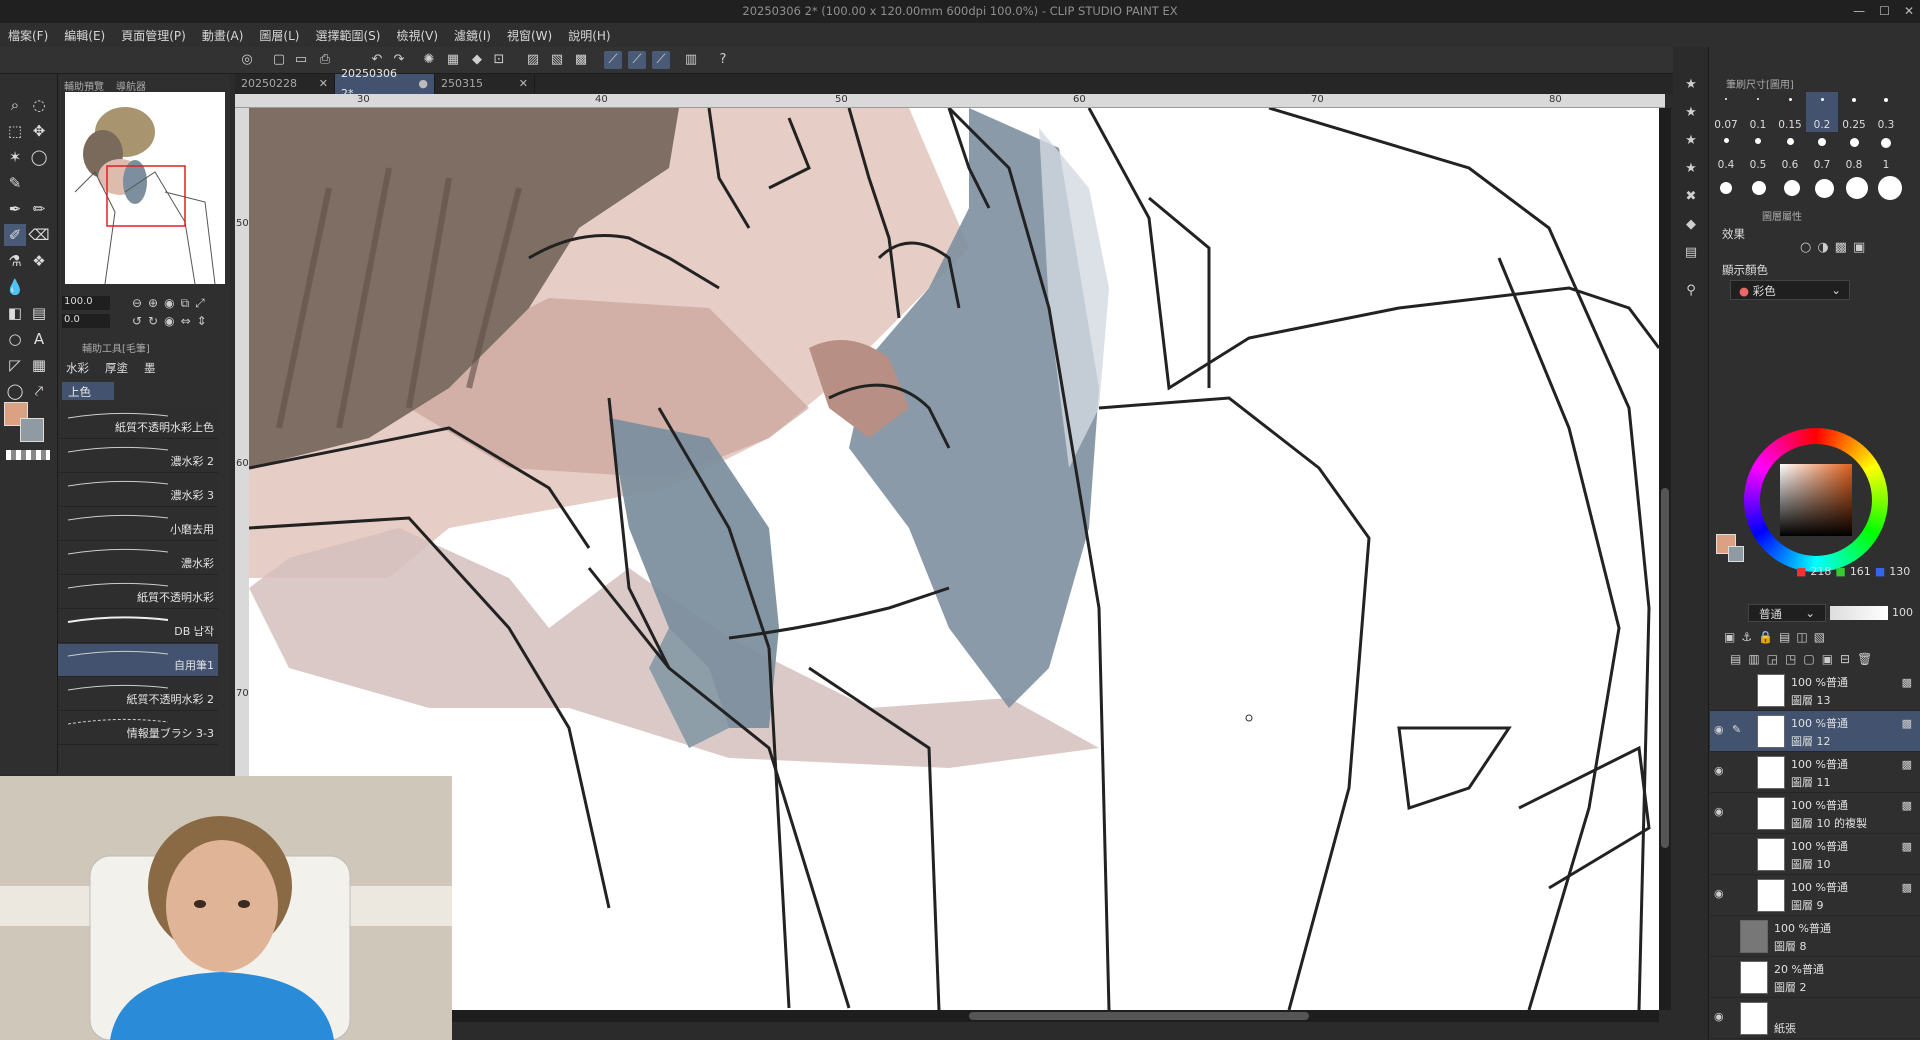 This screenshot has height=1040, width=1920. I want to click on saturation-value-square, so click(1816, 500).